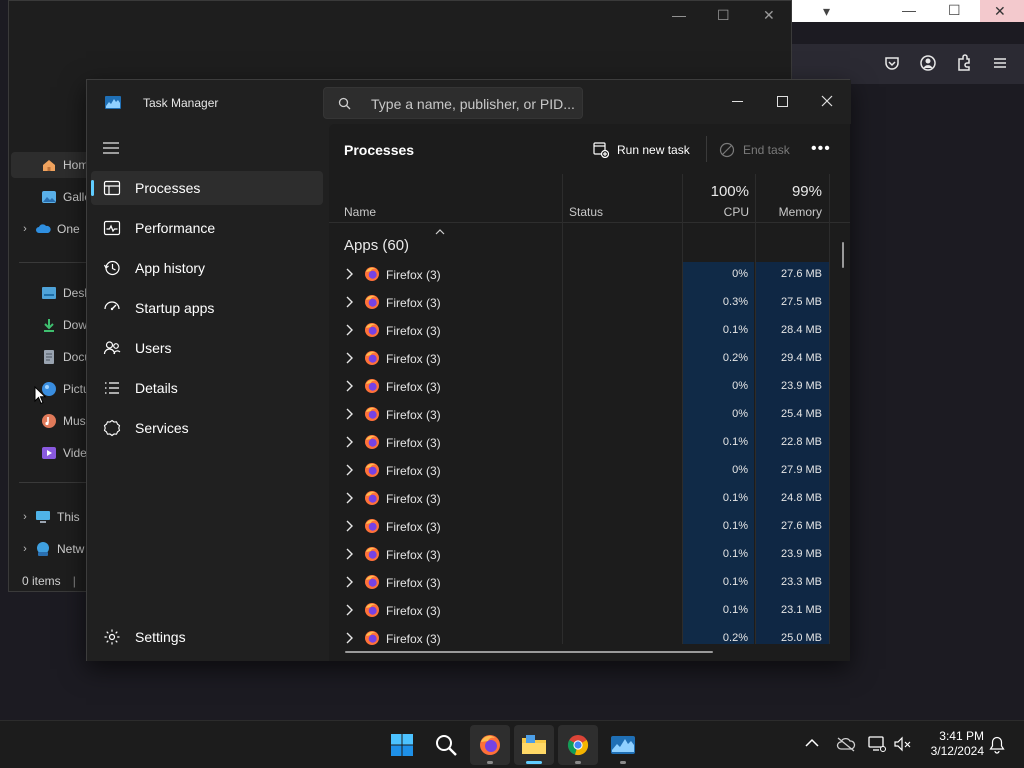 Image resolution: width=1024 pixels, height=768 pixels. What do you see at coordinates (843, 255) in the screenshot?
I see `vertical-scrollbar` at bounding box center [843, 255].